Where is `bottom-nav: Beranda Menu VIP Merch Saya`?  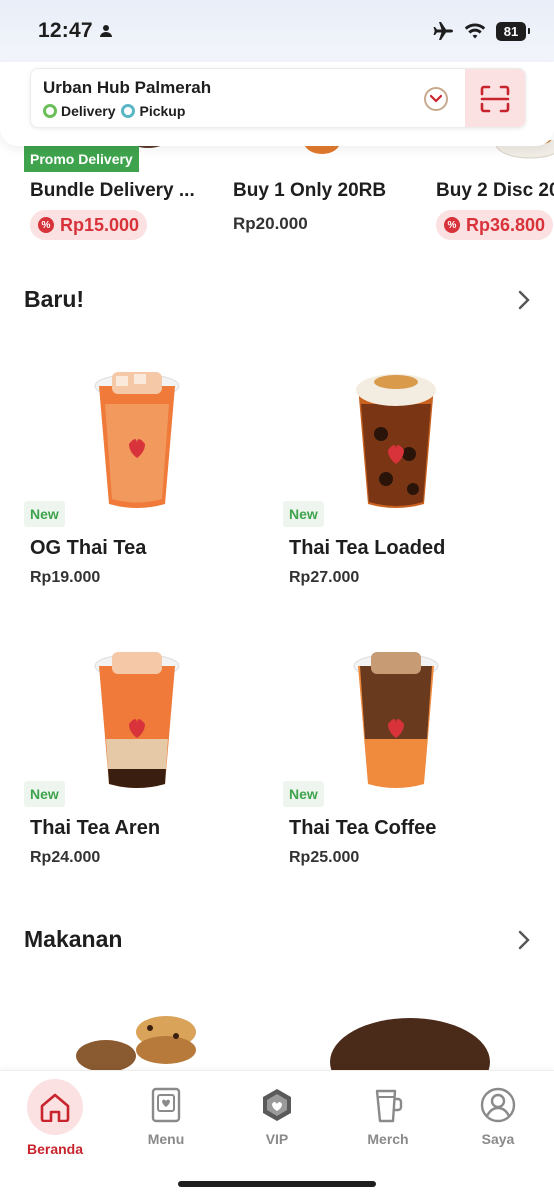 bottom-nav: Beranda Menu VIP Merch Saya is located at coordinates (277, 1134).